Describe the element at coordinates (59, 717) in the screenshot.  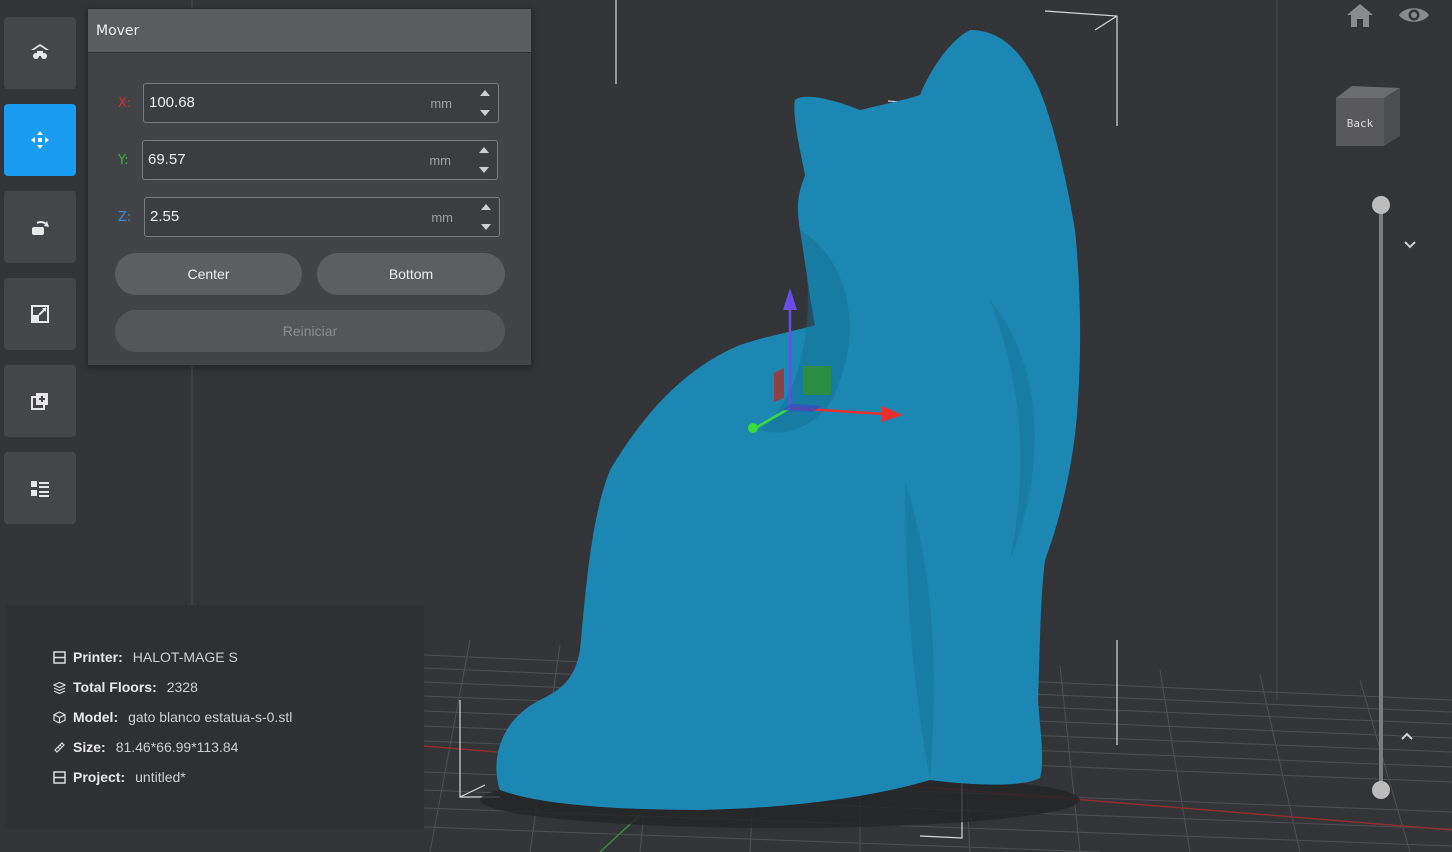
I see `cube-icon` at that location.